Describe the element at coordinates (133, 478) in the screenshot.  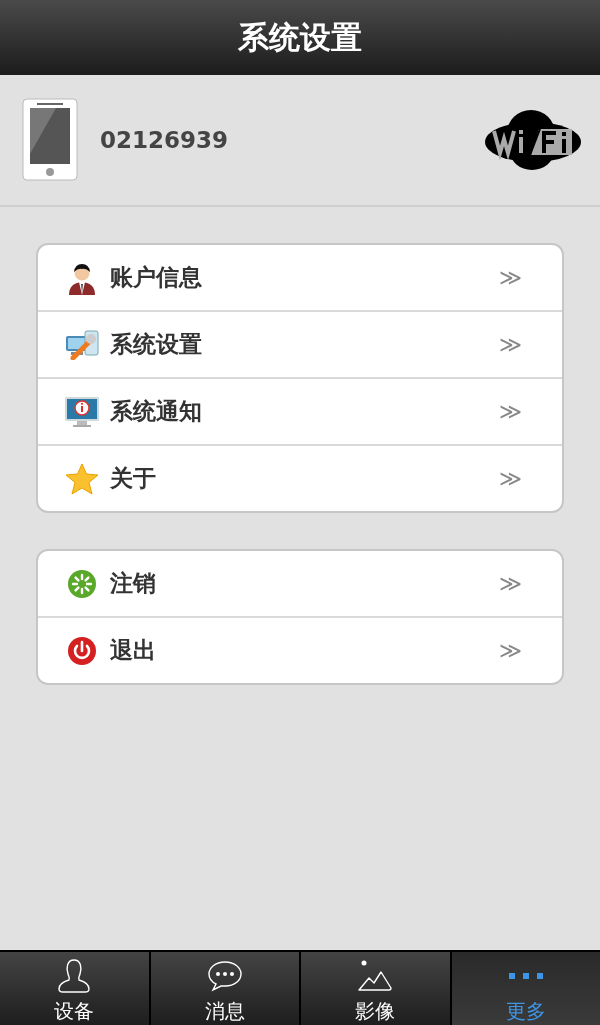
I see `menu-label: 关于` at that location.